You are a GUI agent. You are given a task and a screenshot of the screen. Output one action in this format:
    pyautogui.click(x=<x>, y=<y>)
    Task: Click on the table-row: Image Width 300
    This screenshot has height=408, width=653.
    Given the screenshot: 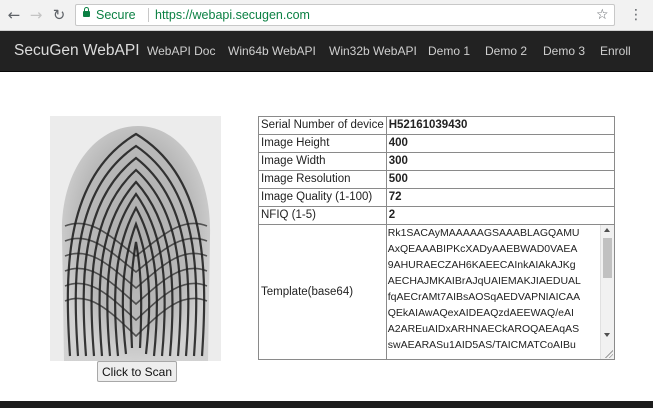 What is the action you would take?
    pyautogui.click(x=437, y=161)
    